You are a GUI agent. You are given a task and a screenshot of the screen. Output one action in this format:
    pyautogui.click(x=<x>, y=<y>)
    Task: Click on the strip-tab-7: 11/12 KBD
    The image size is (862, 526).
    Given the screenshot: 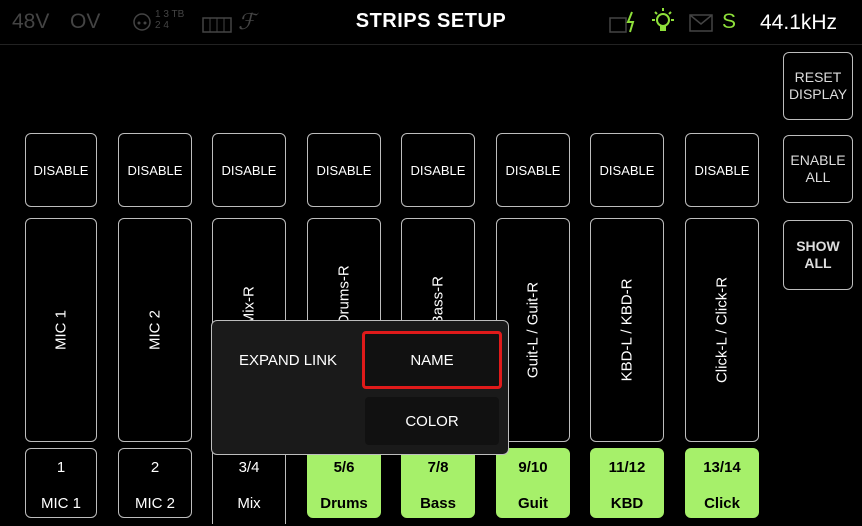 What is the action you would take?
    pyautogui.click(x=627, y=483)
    